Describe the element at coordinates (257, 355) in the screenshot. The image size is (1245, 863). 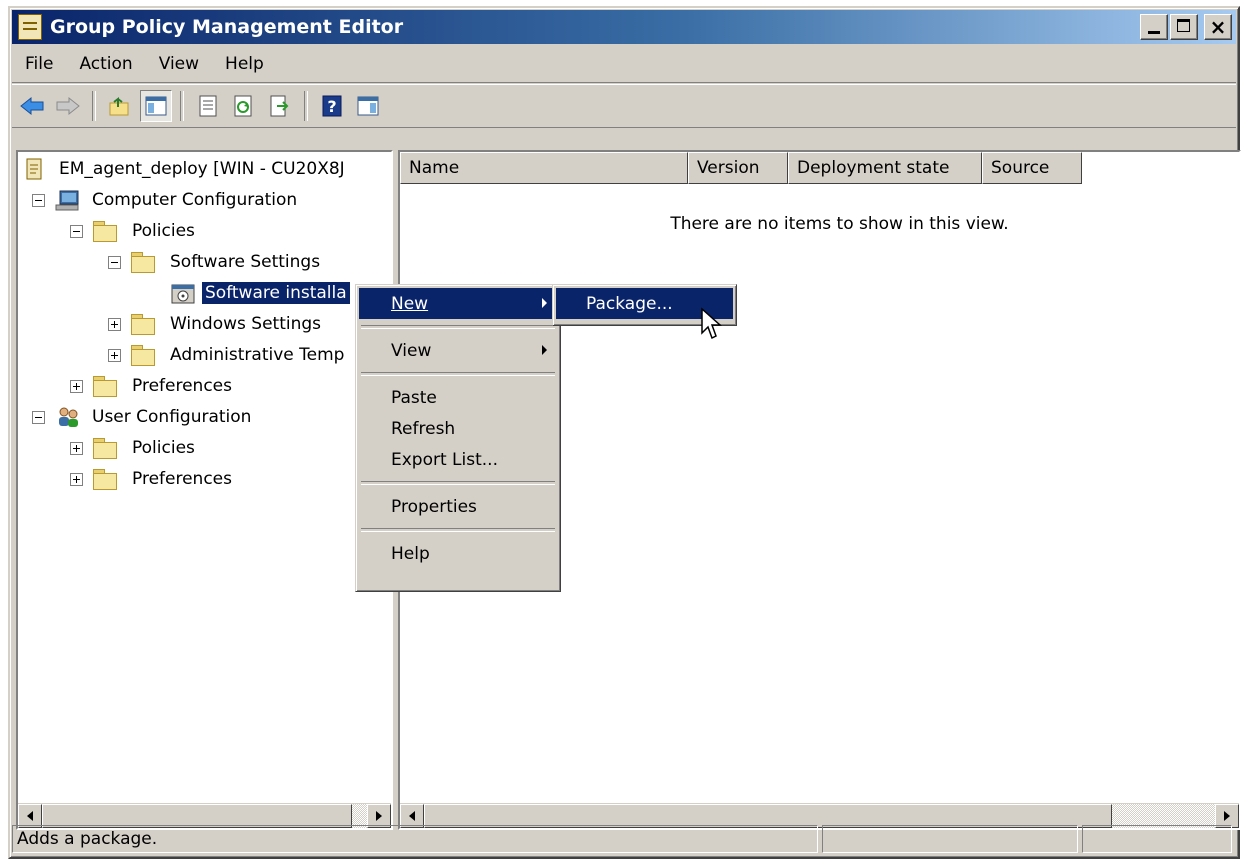
I see `tree-label-administrative-templates: Administrative Temp` at that location.